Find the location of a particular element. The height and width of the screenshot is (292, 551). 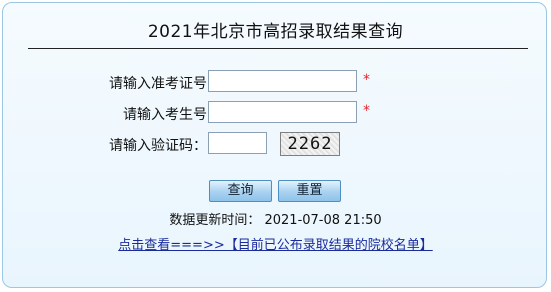

exam-id-input is located at coordinates (282, 81).